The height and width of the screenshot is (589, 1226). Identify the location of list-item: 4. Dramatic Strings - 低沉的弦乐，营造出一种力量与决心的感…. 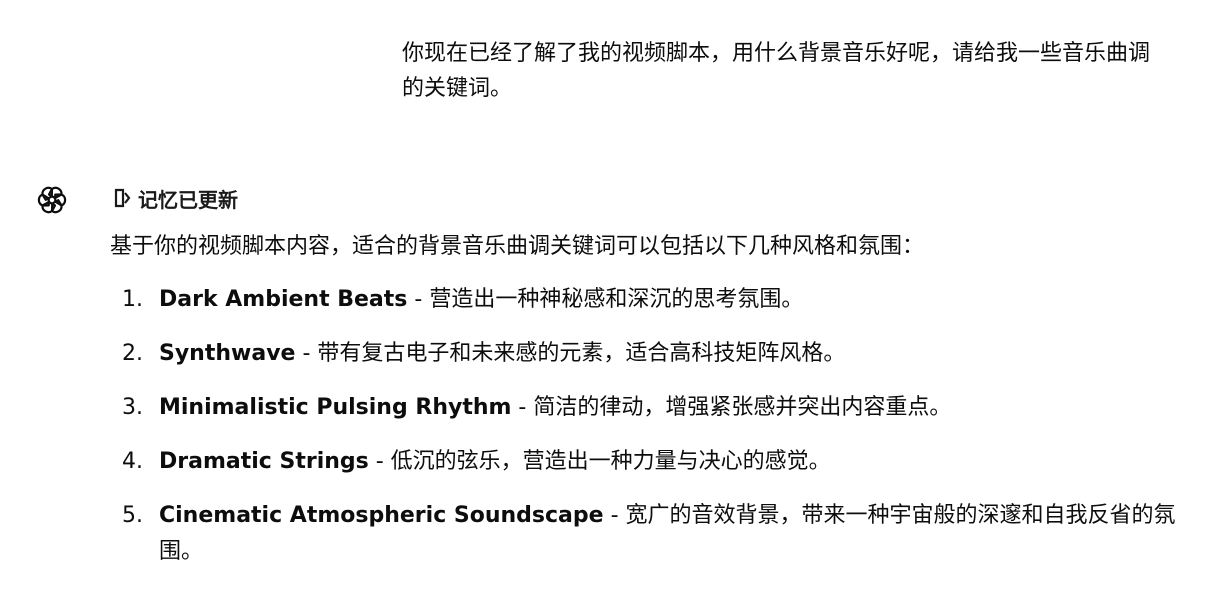
(650, 462).